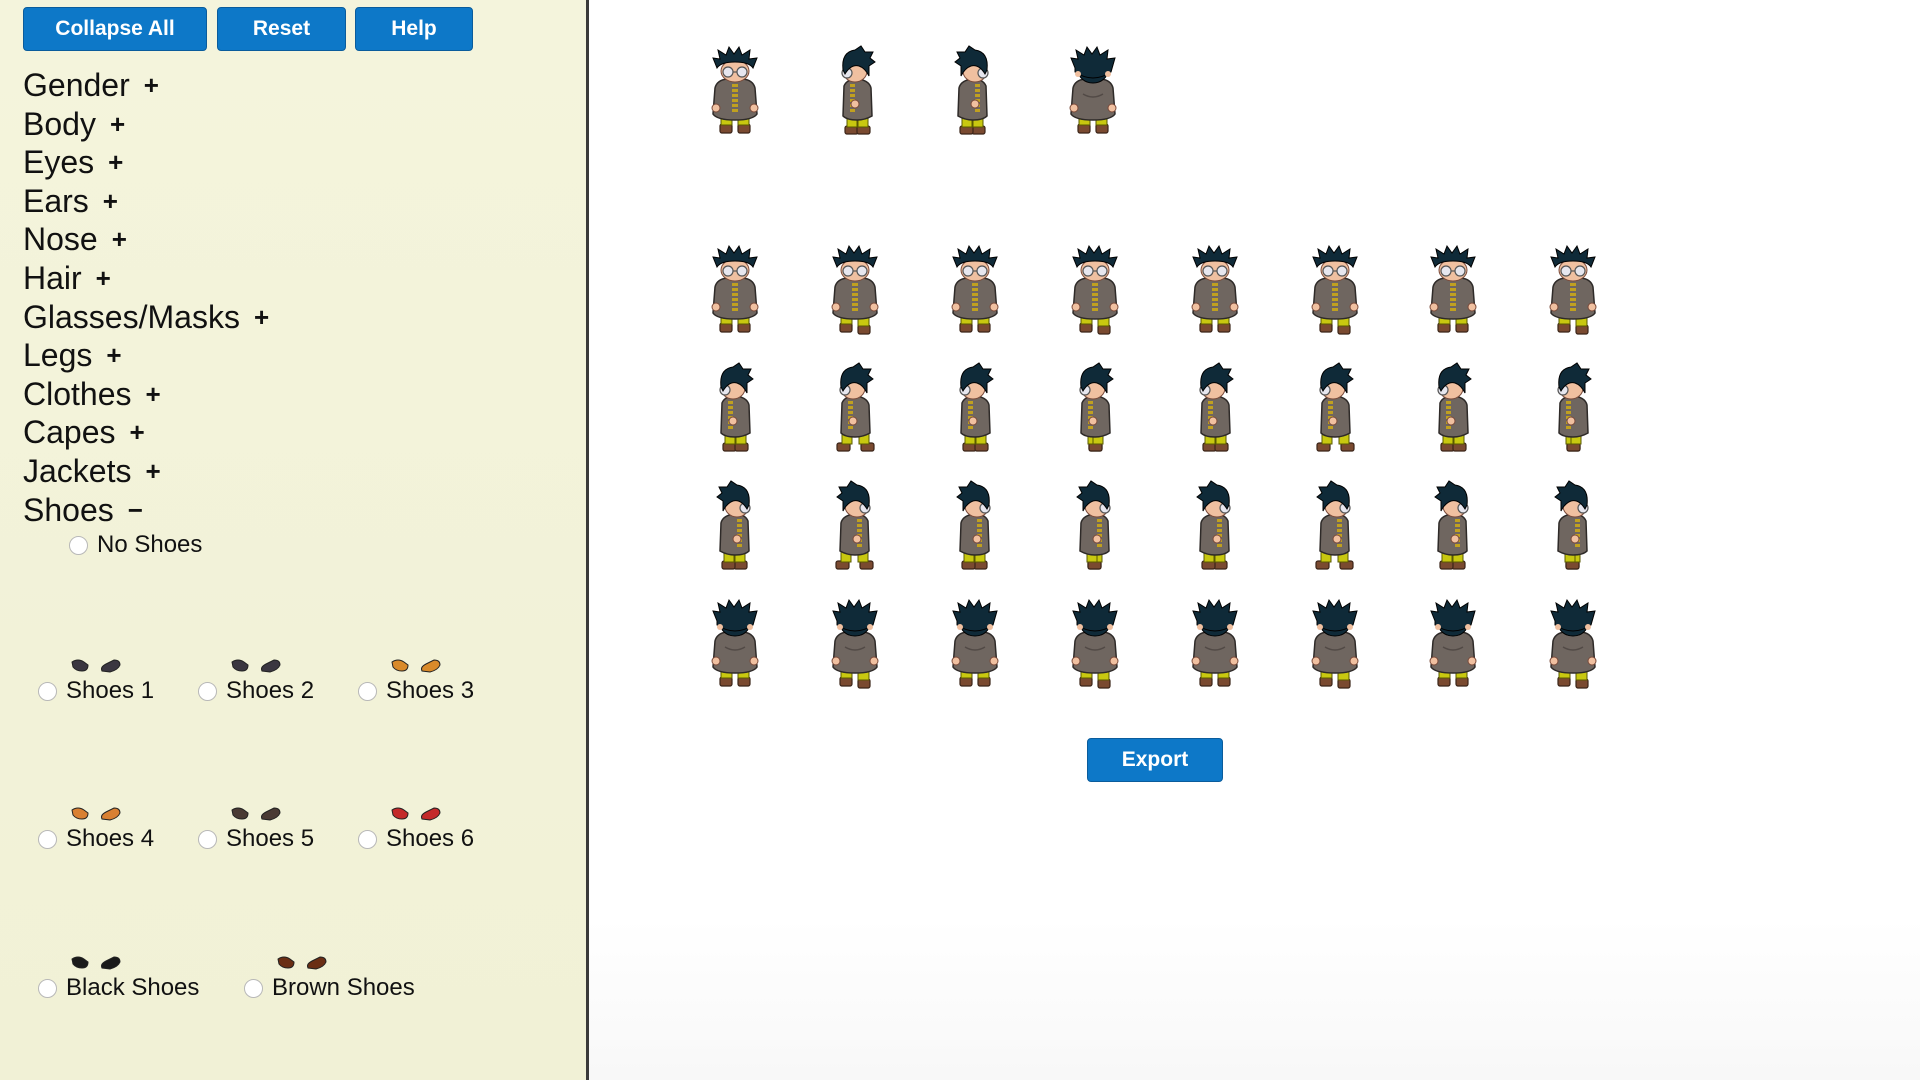 This screenshot has width=1920, height=1080. What do you see at coordinates (973, 92) in the screenshot?
I see `preview-sprite-right` at bounding box center [973, 92].